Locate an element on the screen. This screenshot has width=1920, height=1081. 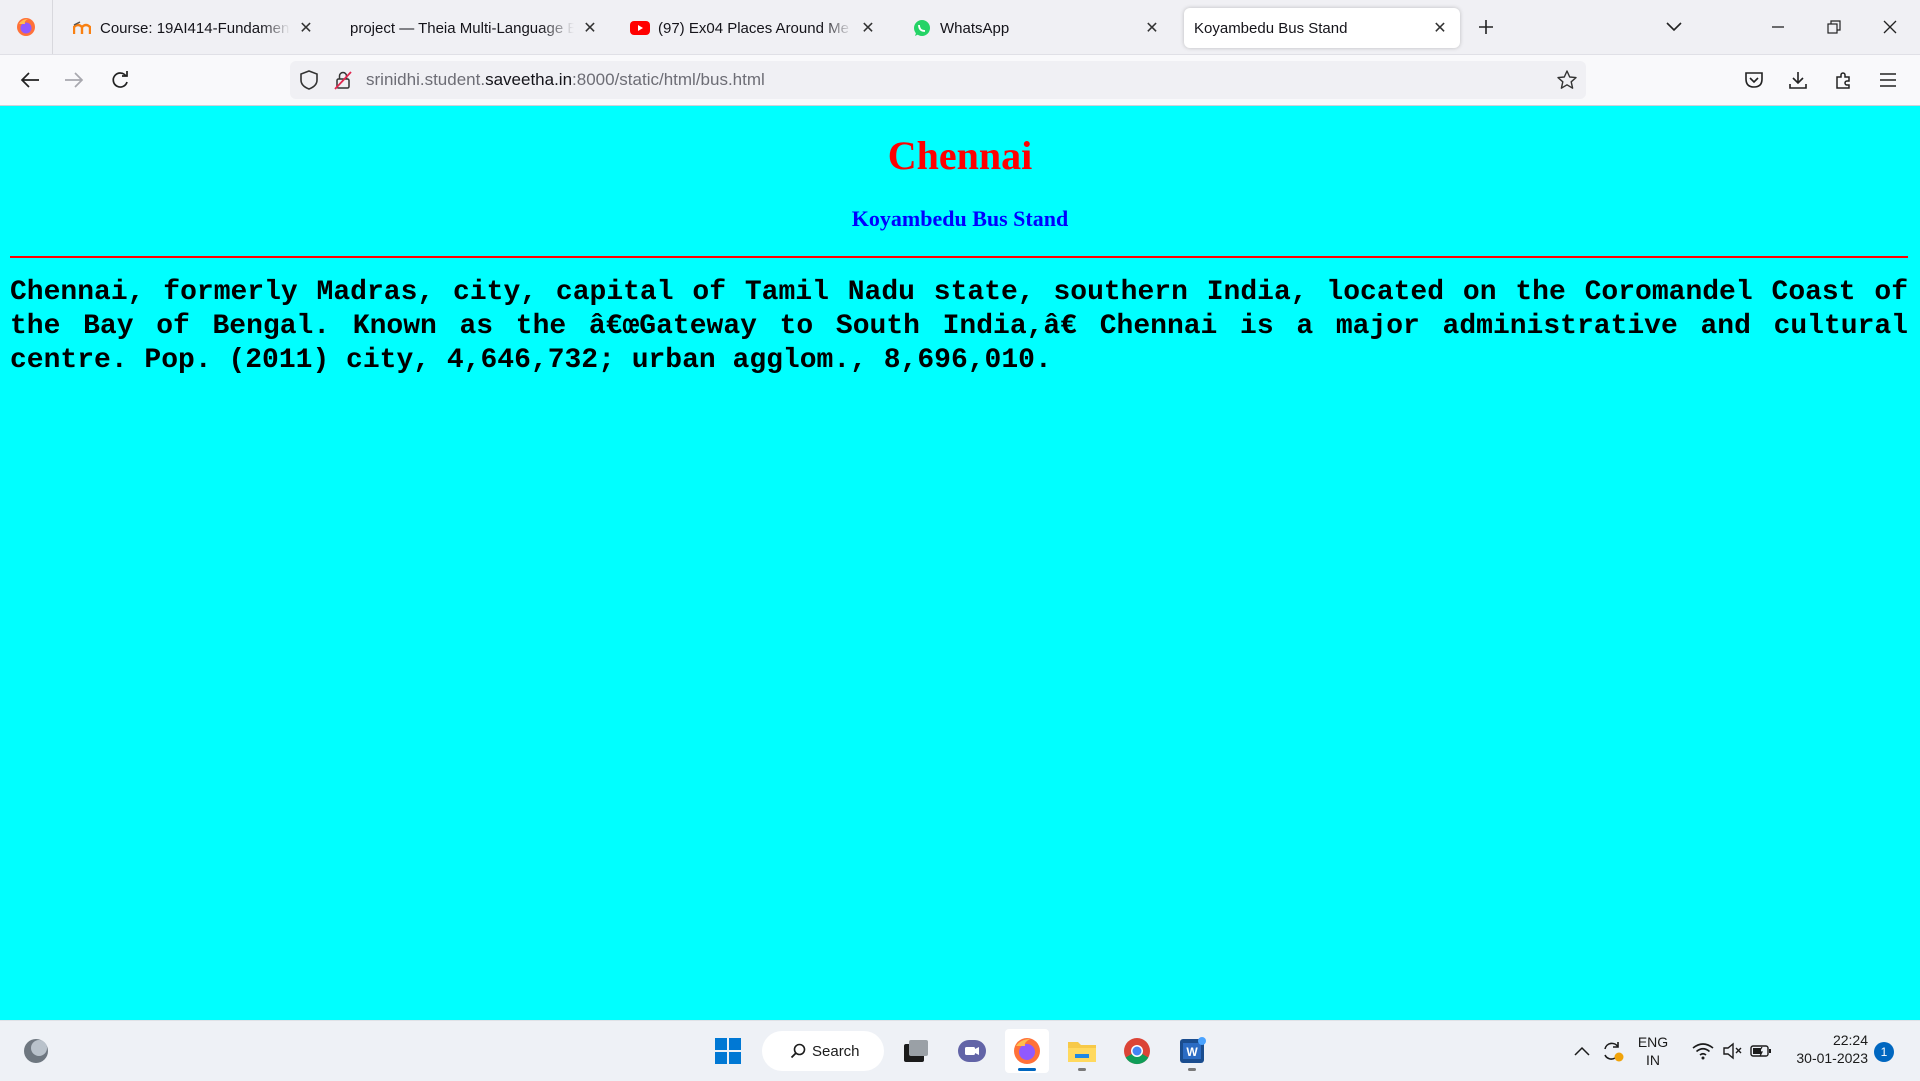
url-domain: saveetha.in is located at coordinates (529, 79).